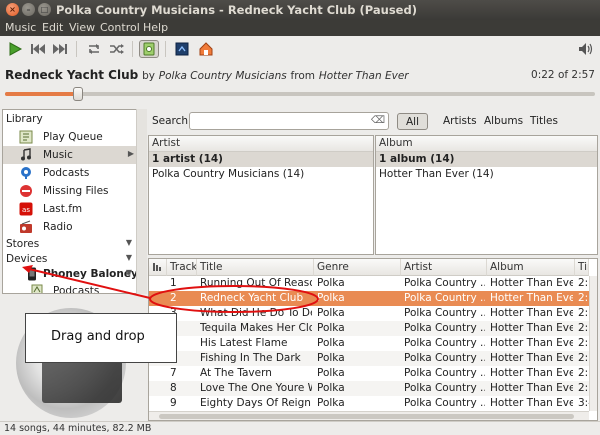 This screenshot has width=600, height=435. Describe the element at coordinates (366, 416) in the screenshot. I see `scrollbar-thumb` at that location.